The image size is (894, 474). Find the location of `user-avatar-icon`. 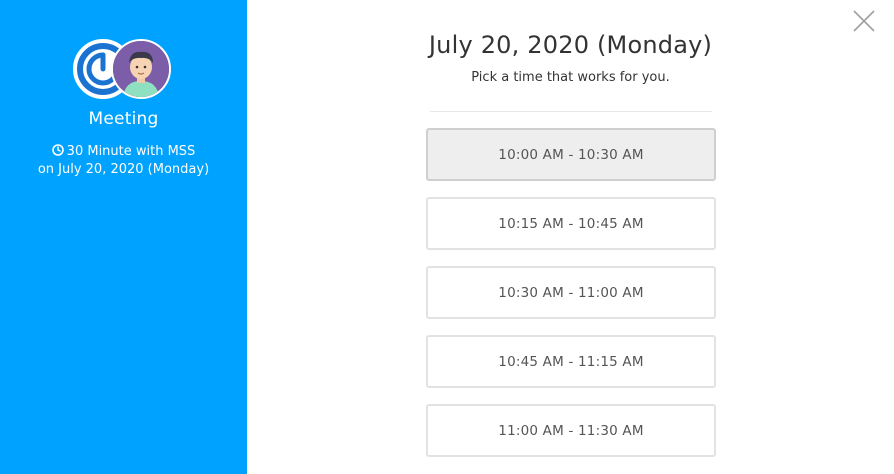

user-avatar-icon is located at coordinates (141, 69).